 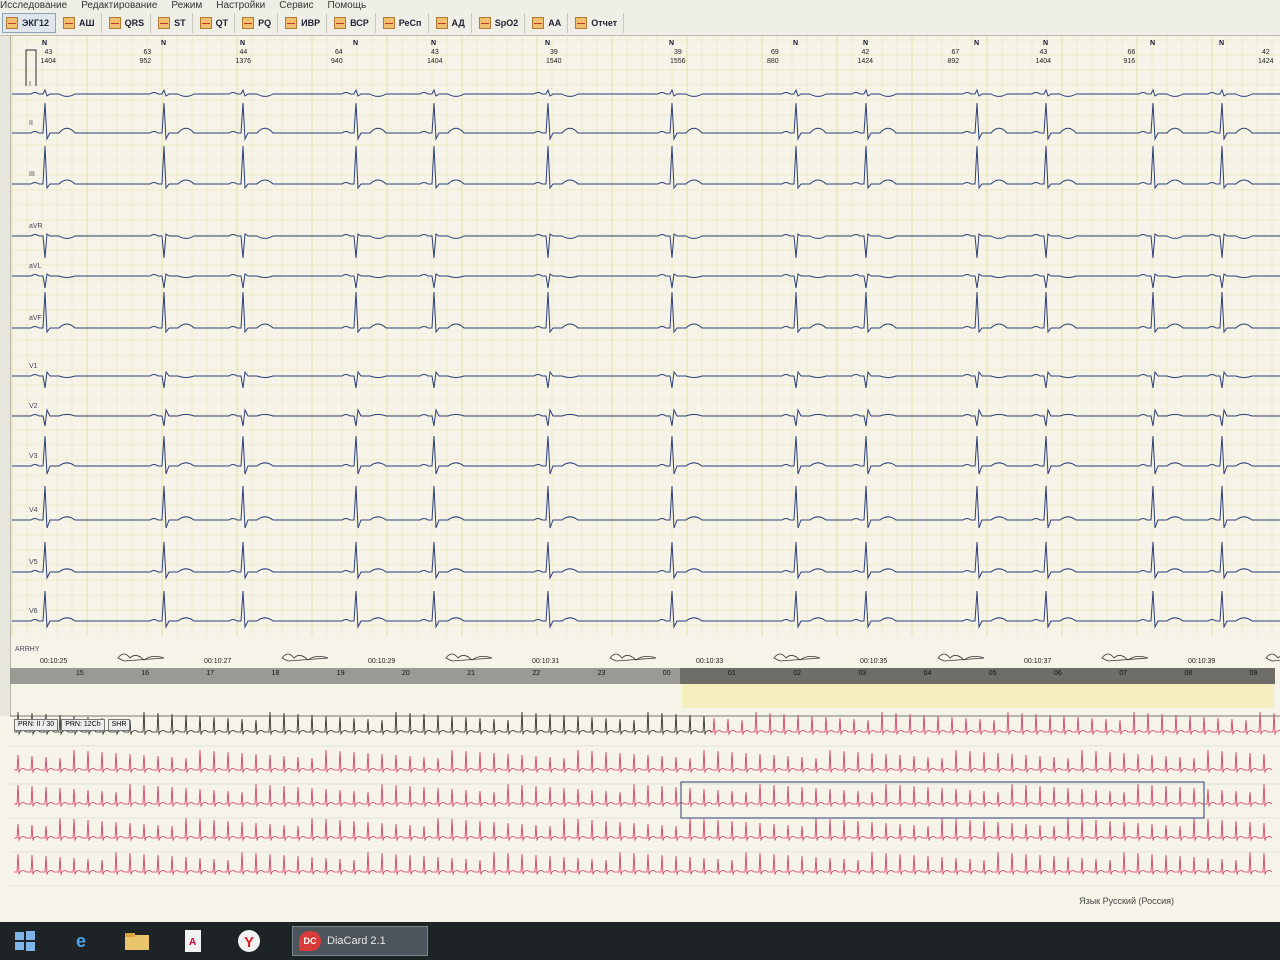 I want to click on windows-logo-icon, so click(x=25, y=941).